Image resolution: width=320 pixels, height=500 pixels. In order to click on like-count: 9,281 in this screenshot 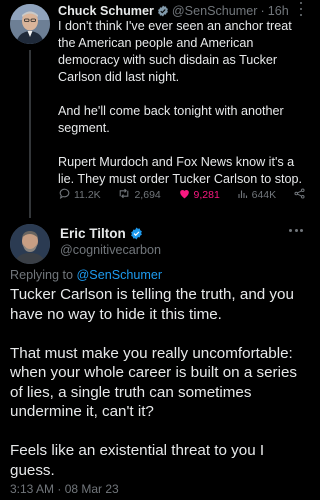, I will do `click(206, 195)`.